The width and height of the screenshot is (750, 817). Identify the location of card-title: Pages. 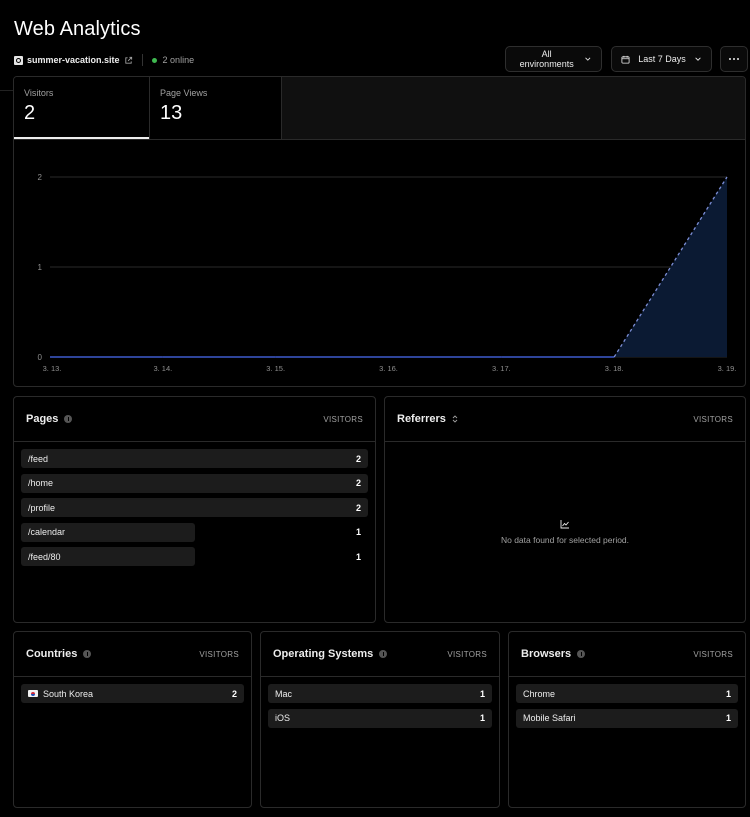
(49, 419).